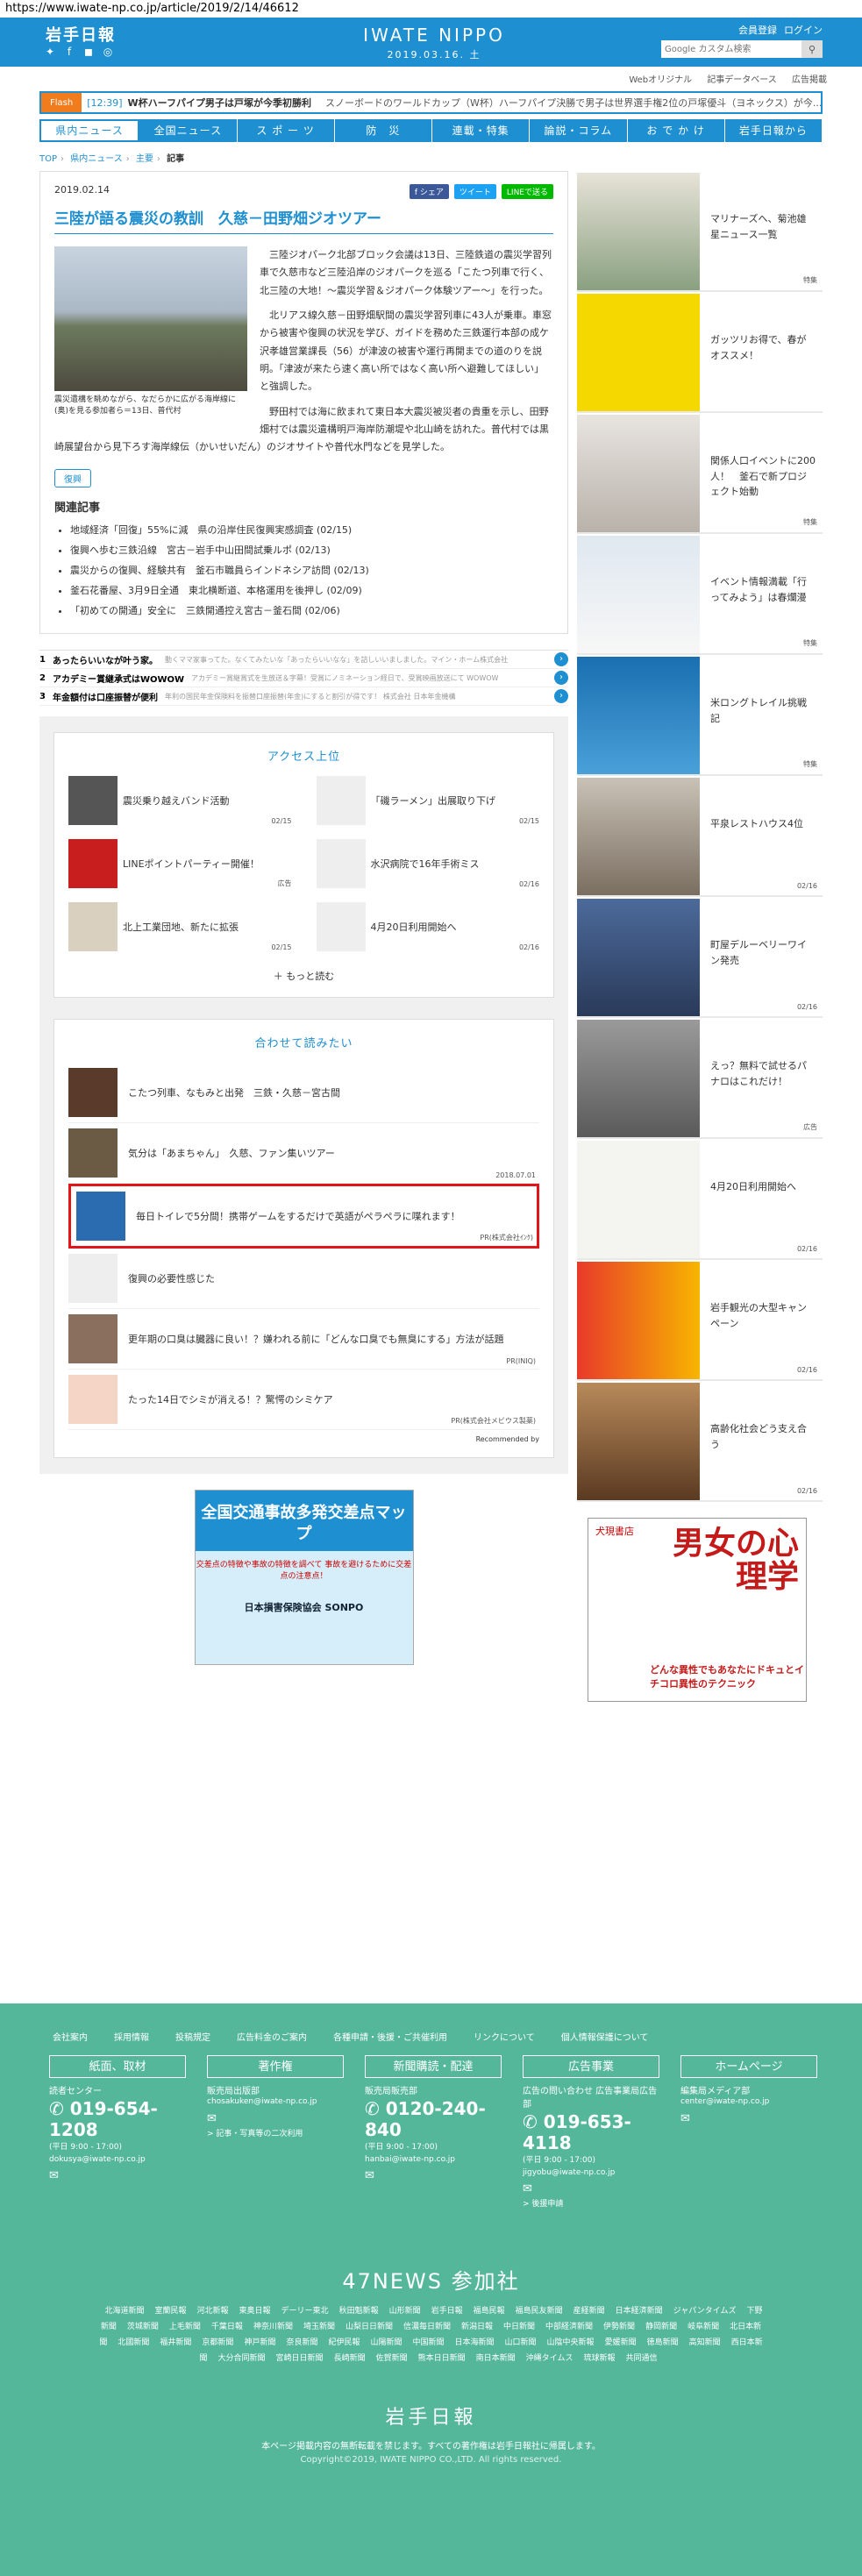  Describe the element at coordinates (273, 2327) in the screenshot. I see `member-paper-link: 神奈川新聞` at that location.